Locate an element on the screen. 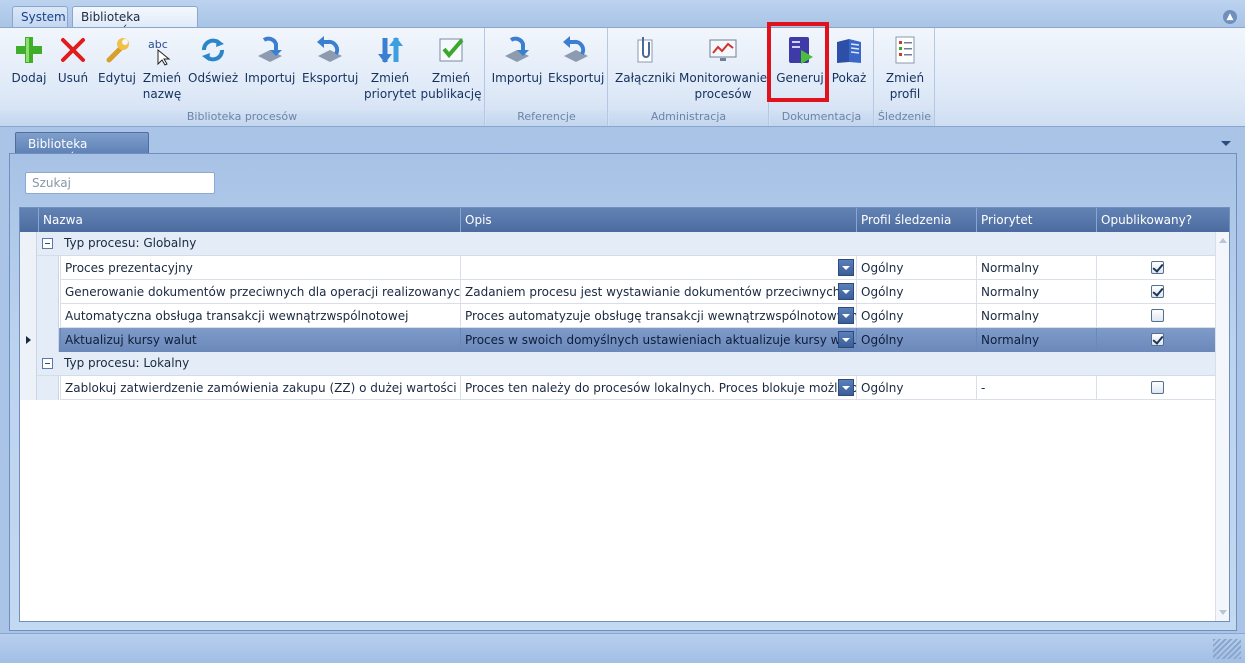  cell-name: Aktualizuj kursy walut is located at coordinates (260, 340).